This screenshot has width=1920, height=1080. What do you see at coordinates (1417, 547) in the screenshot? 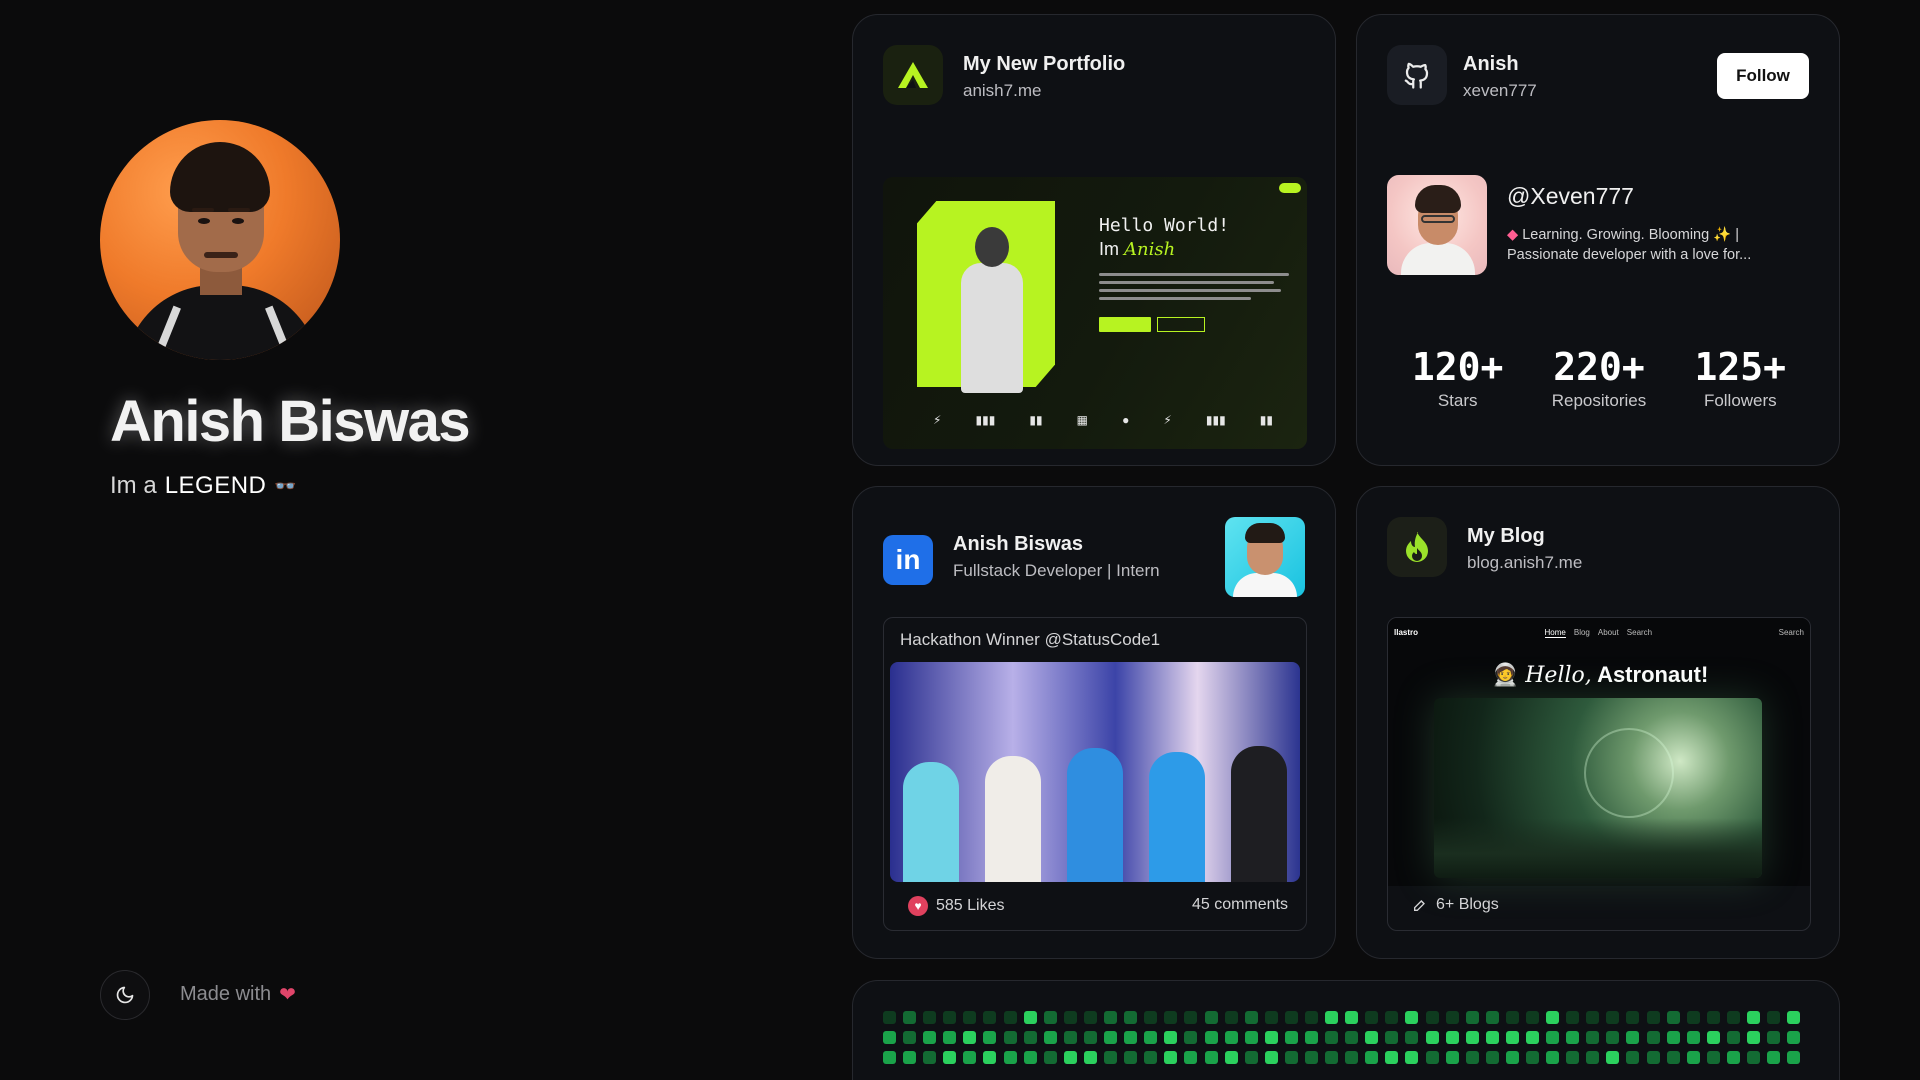
I see `flame-icon` at bounding box center [1417, 547].